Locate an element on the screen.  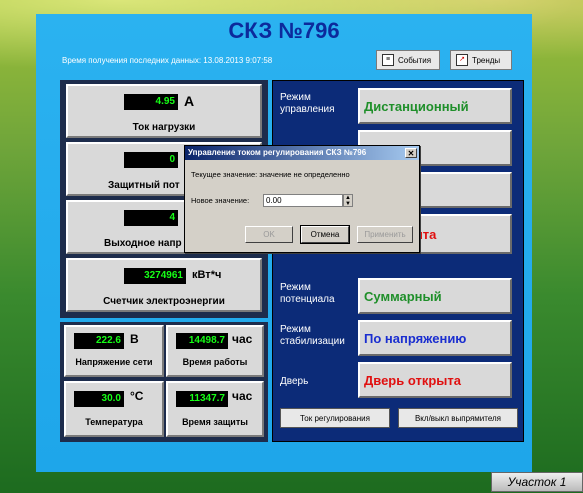
dialog-close-button: ✕ is located at coordinates (411, 153).